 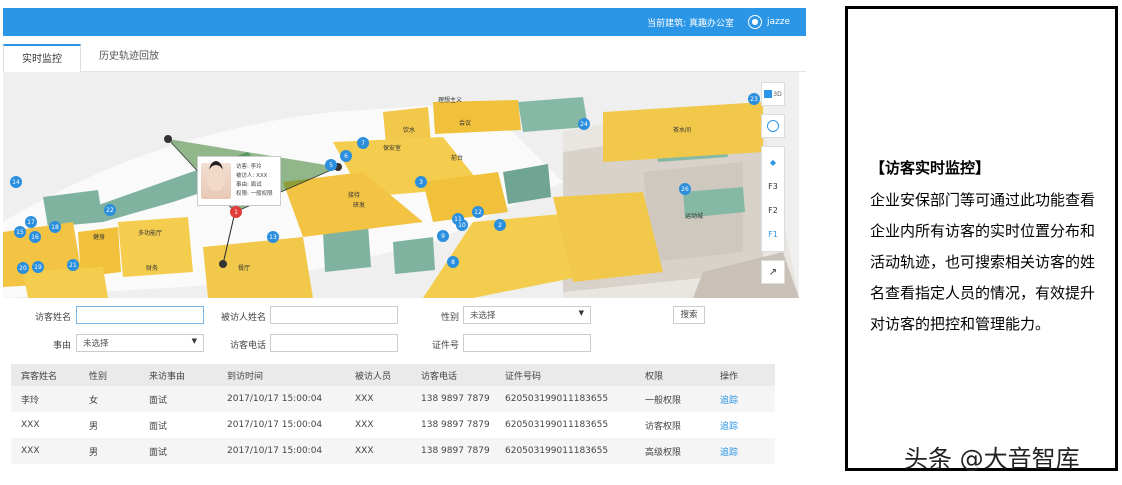 I want to click on svg-text: 8, so click(x=453, y=262).